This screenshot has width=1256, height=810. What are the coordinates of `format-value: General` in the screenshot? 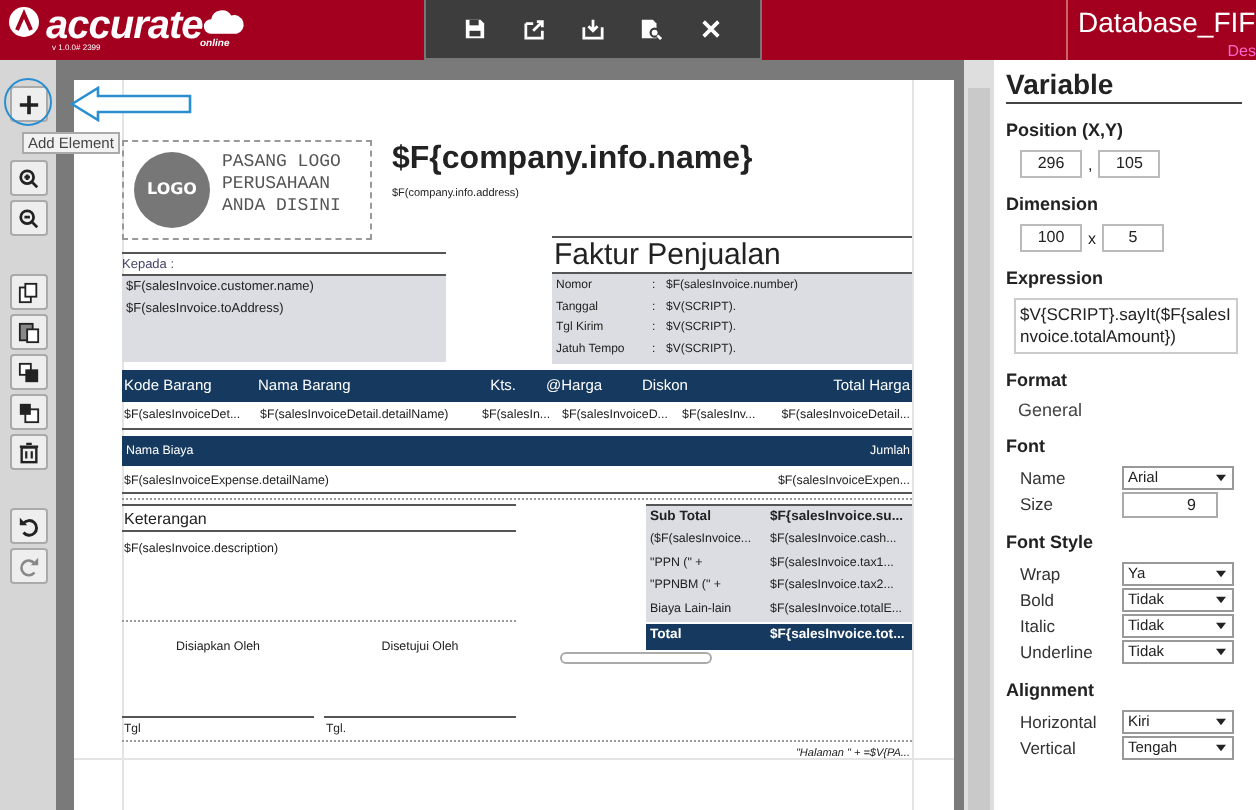 It's located at (1050, 410).